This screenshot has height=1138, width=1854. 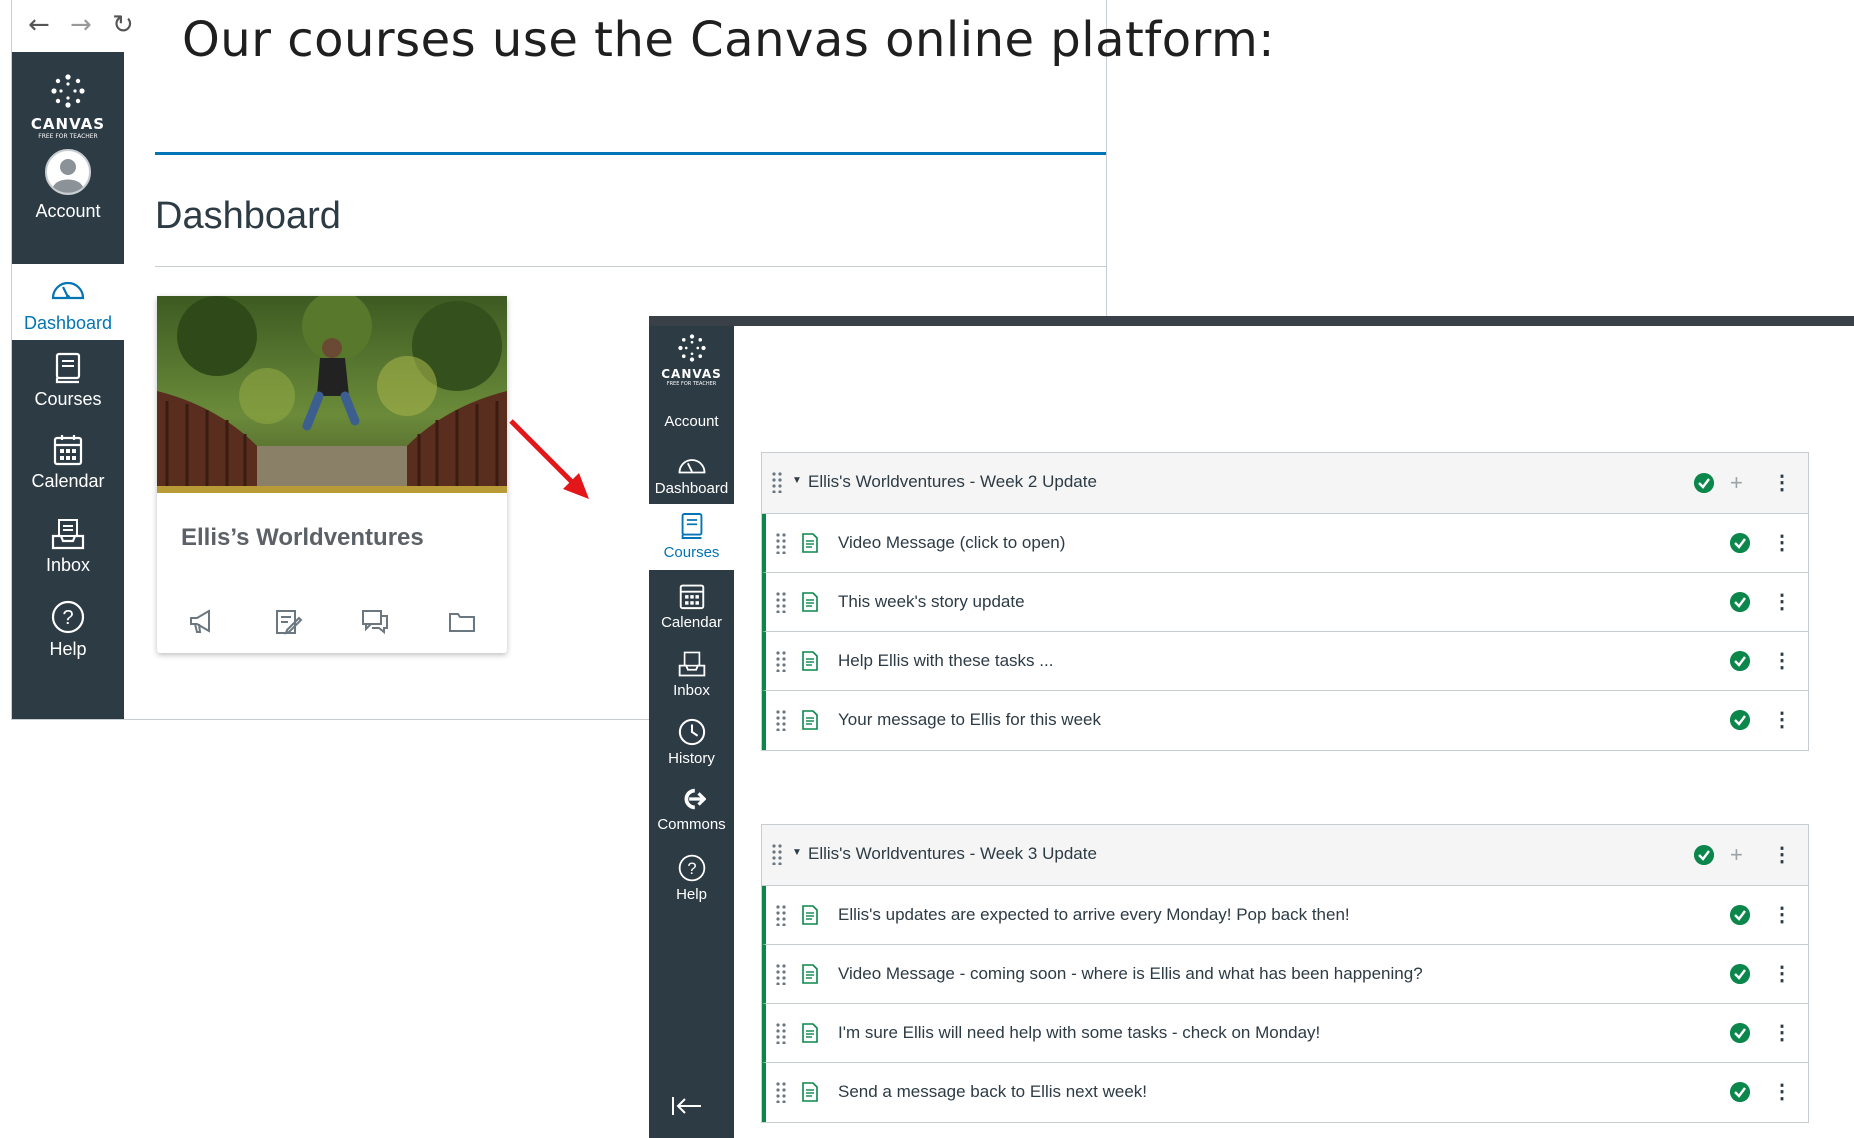 I want to click on nav-account: Account, so click(x=68, y=185).